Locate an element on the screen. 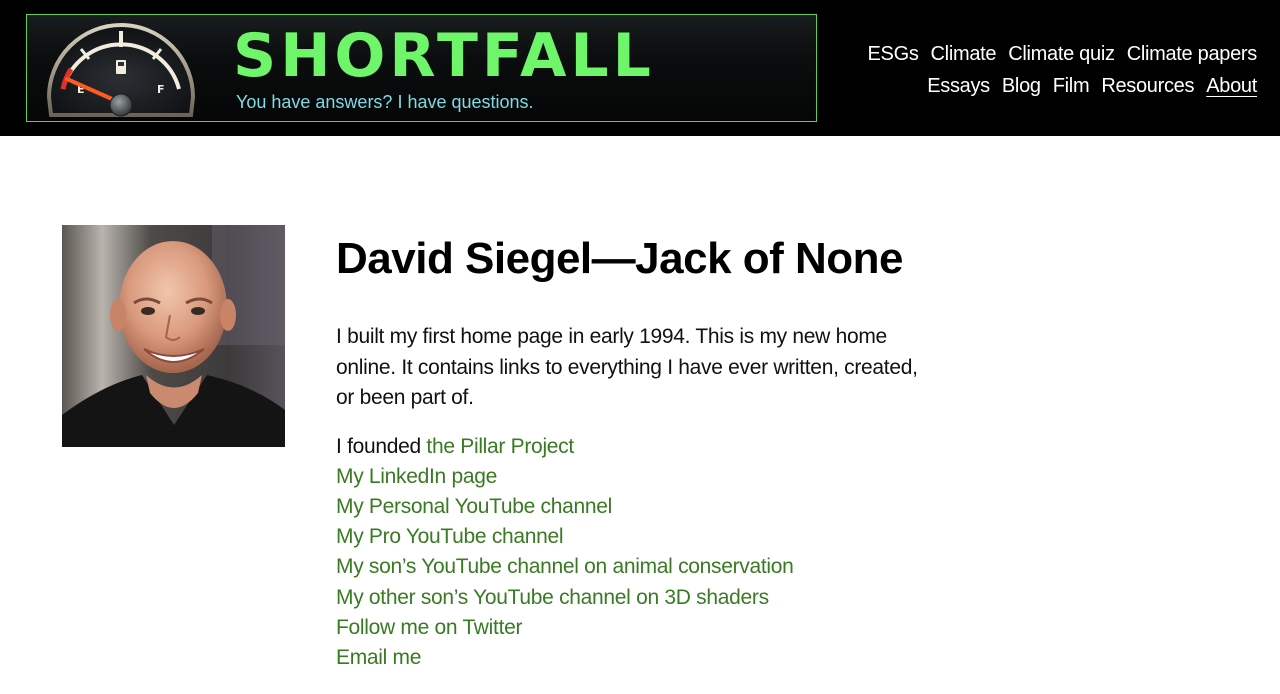 This screenshot has height=694, width=1280. pro-youtube-link: My Pro YouTube channel is located at coordinates (450, 536).